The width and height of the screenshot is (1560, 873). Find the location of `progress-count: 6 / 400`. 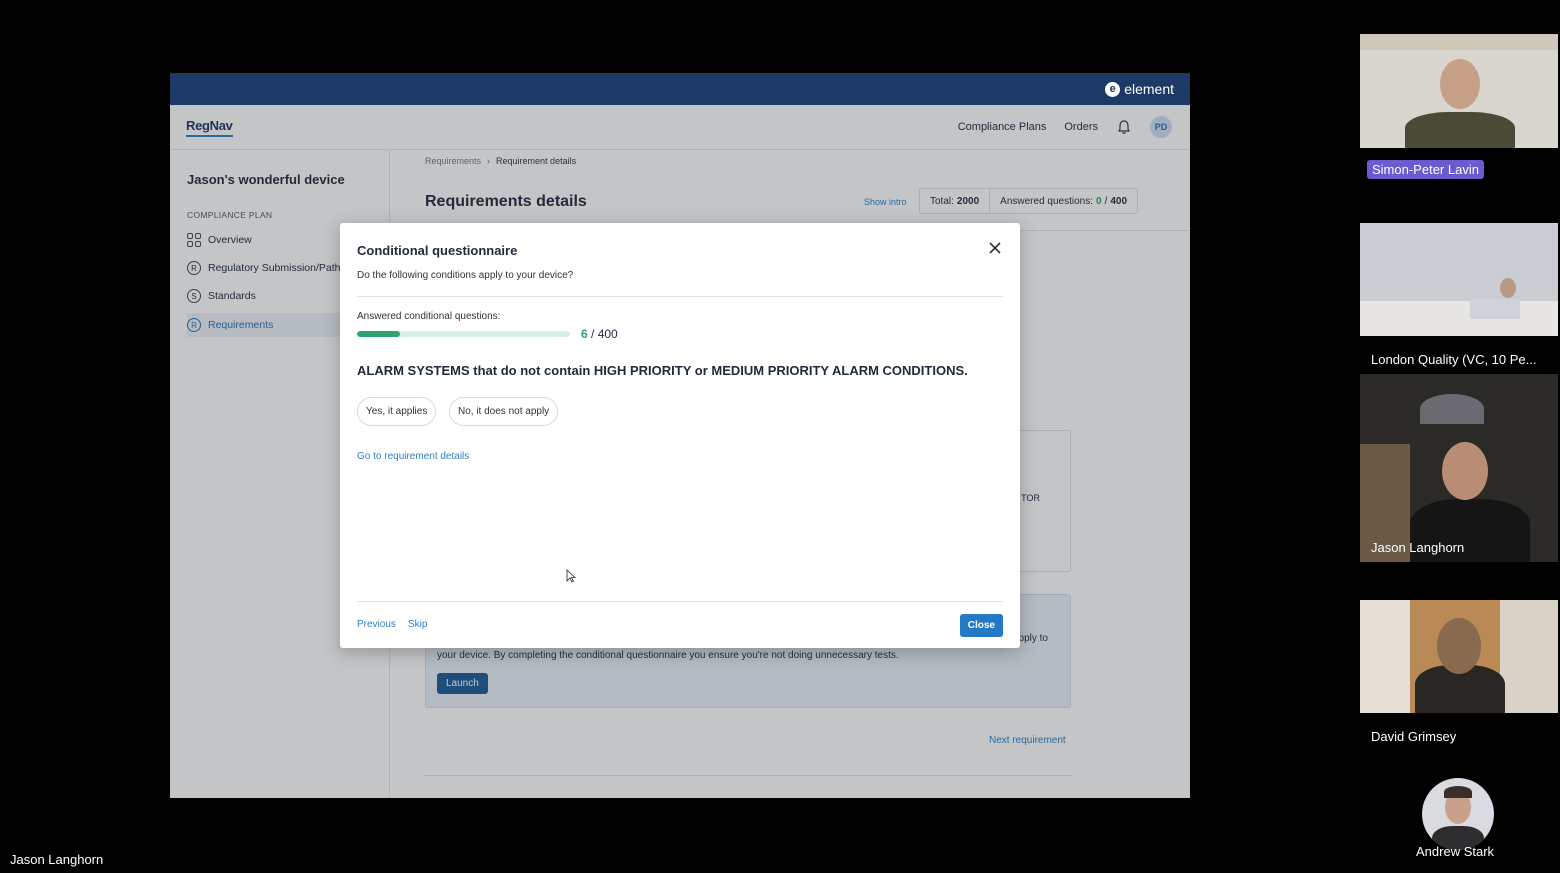

progress-count: 6 / 400 is located at coordinates (599, 334).